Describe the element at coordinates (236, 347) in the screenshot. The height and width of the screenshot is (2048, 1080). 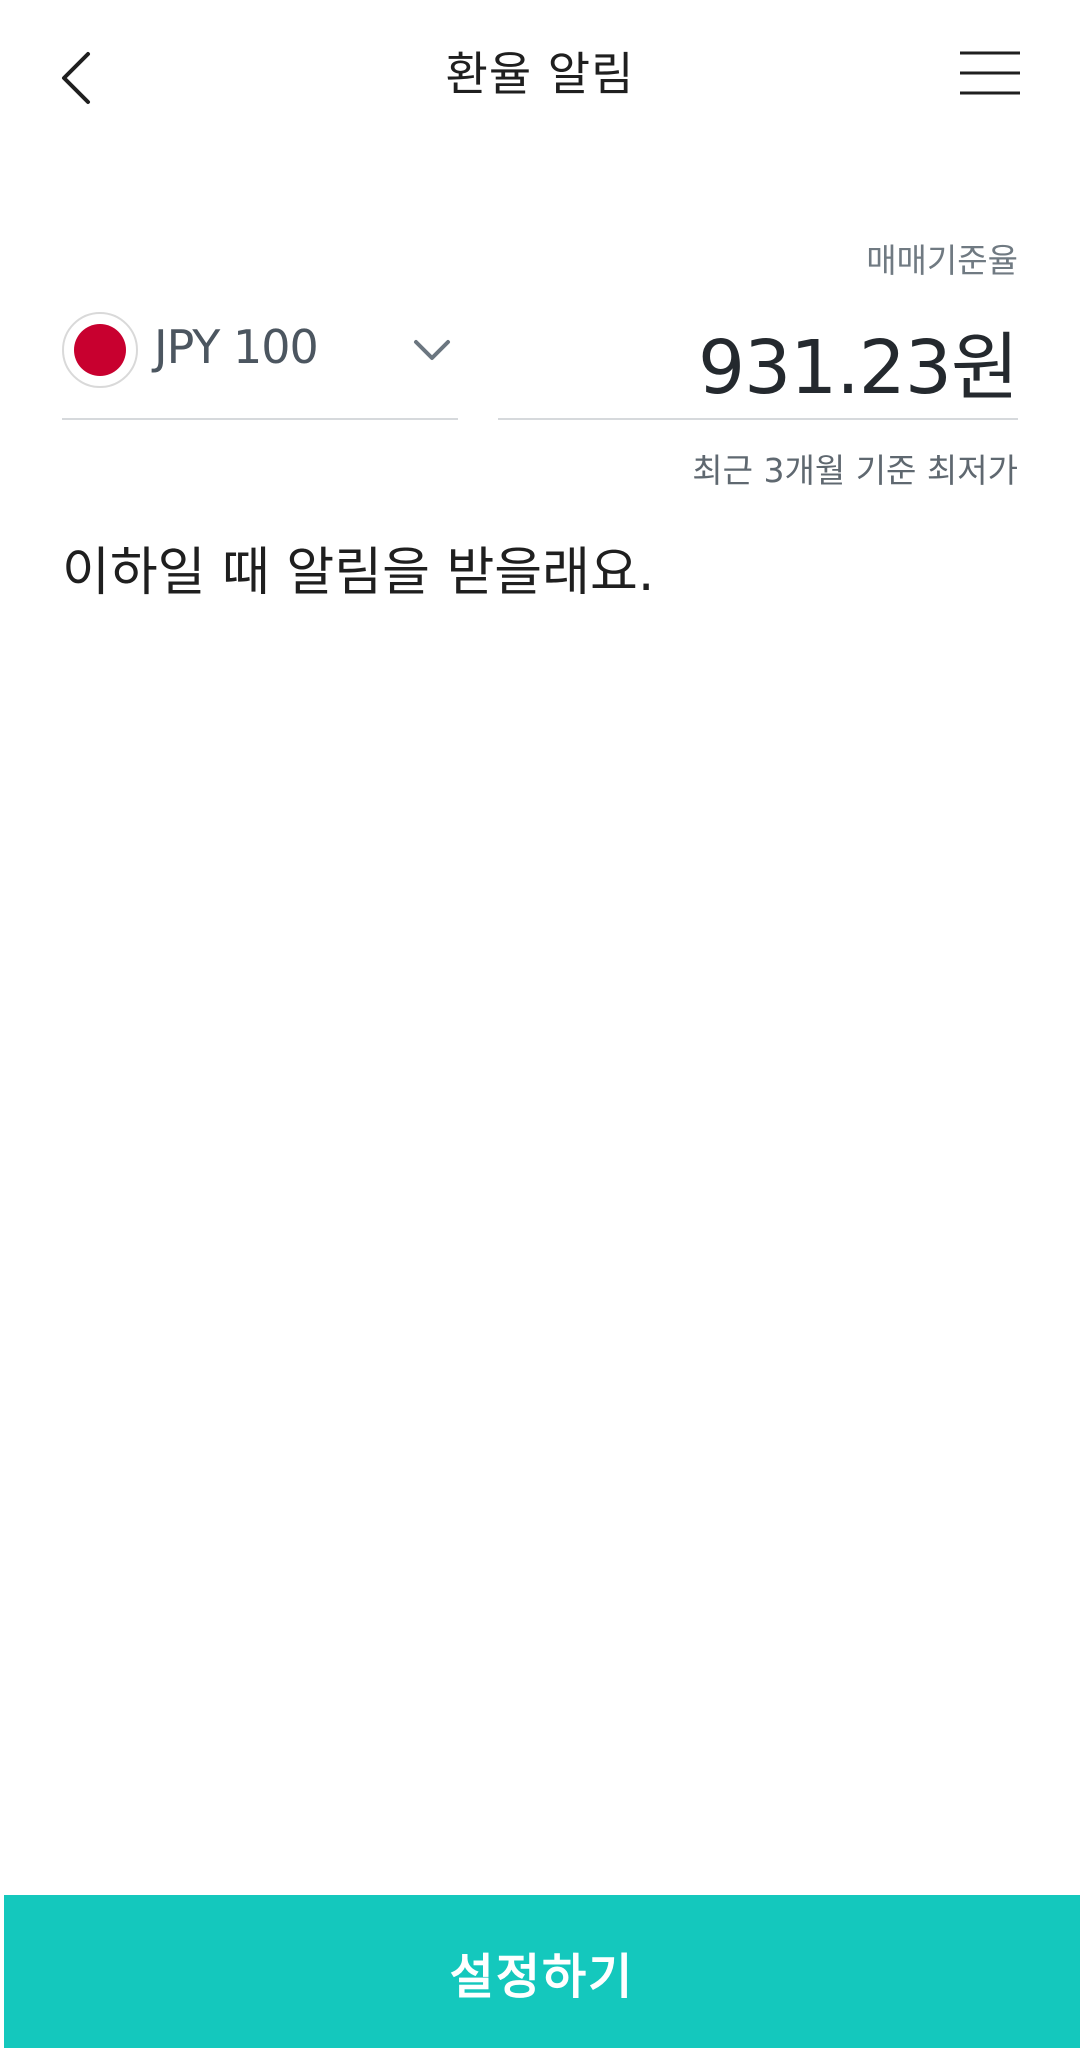
I see `currency-code: JPY 100` at that location.